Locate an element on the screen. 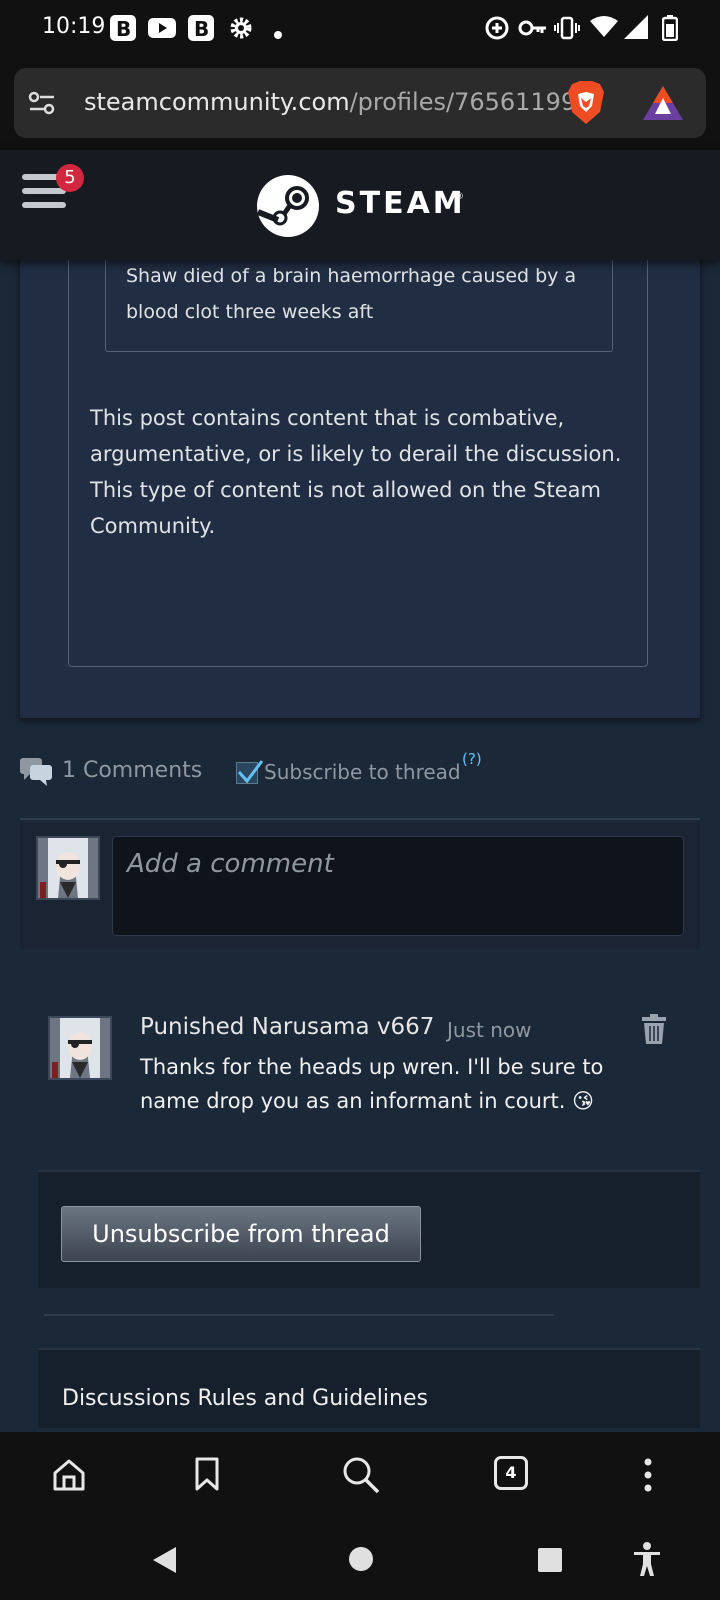  bookmark-icon is located at coordinates (207, 1476).